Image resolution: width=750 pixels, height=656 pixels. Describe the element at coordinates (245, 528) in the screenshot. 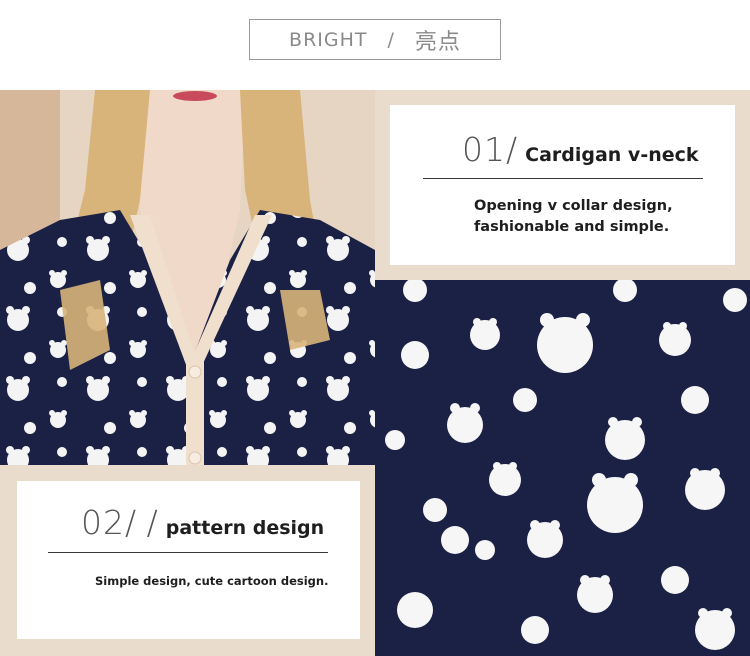

I see `feature-title: pattern design` at that location.